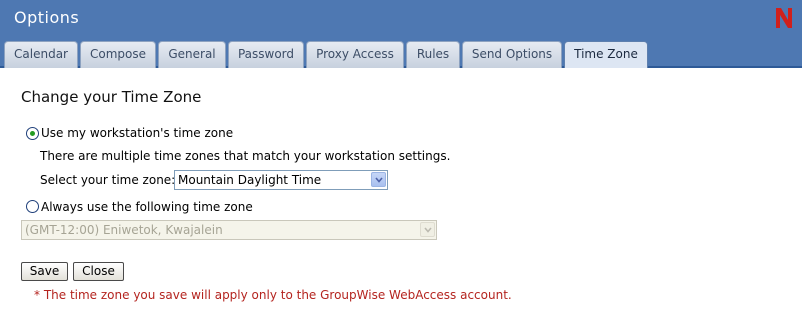 This screenshot has width=802, height=319. I want to click on tab-compose: Compose, so click(118, 54).